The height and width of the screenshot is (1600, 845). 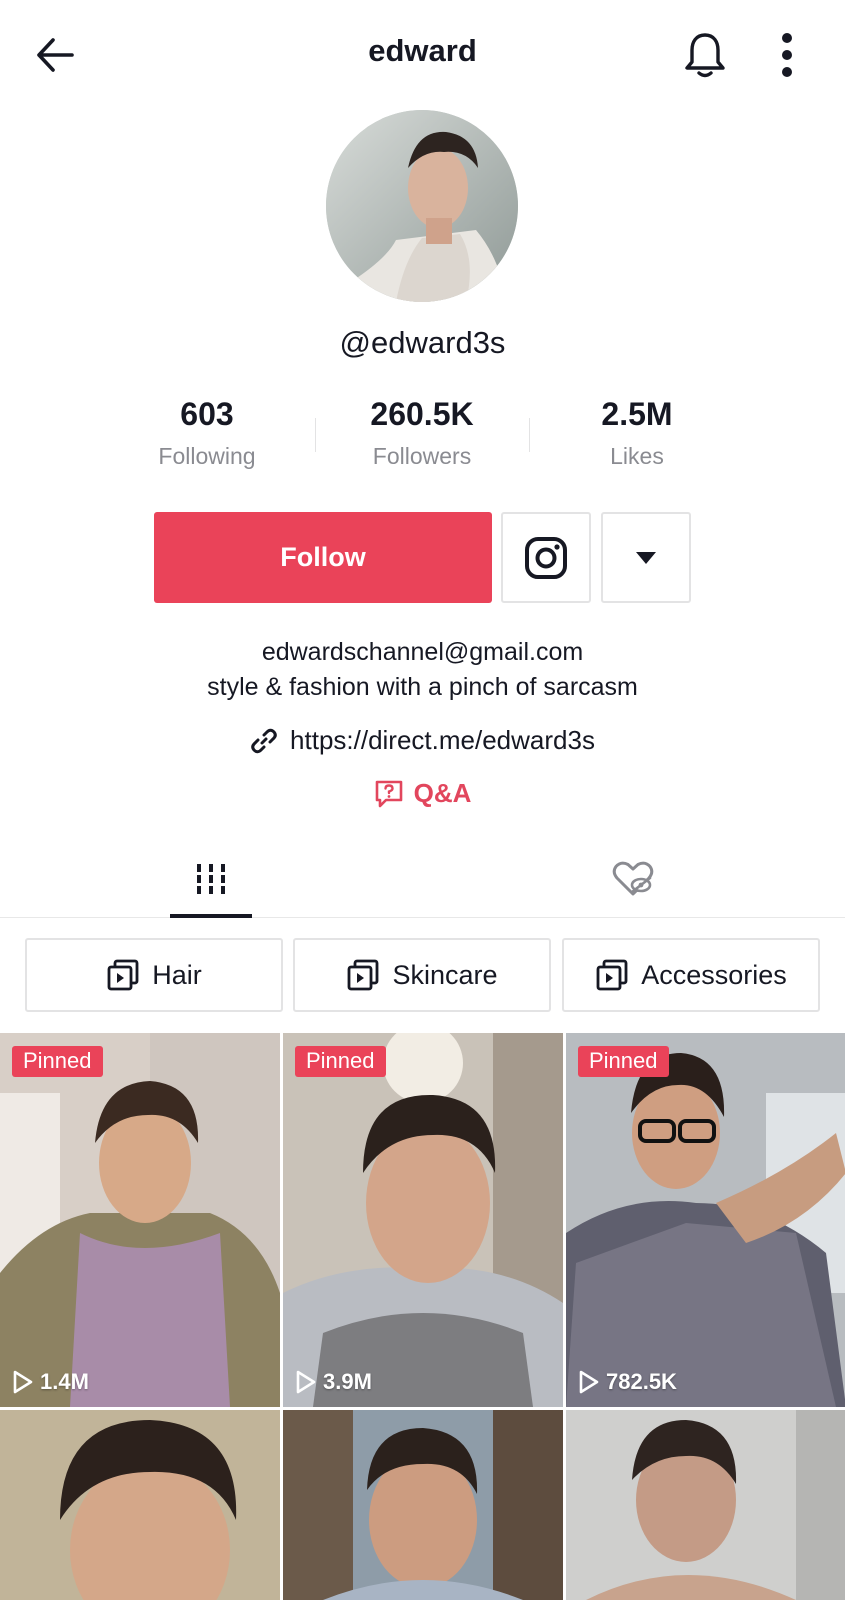 I want to click on bell-icon, so click(x=705, y=55).